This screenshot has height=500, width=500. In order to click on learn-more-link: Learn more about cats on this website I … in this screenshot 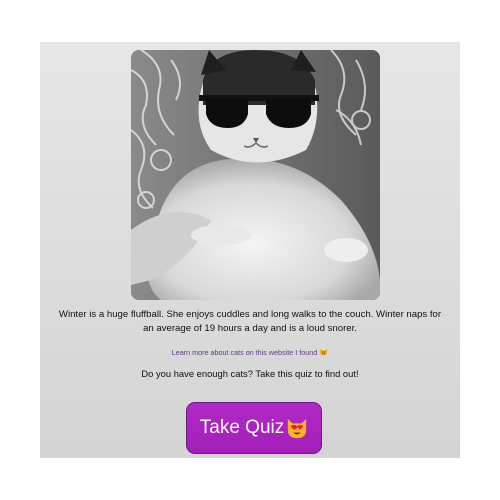, I will do `click(250, 352)`.